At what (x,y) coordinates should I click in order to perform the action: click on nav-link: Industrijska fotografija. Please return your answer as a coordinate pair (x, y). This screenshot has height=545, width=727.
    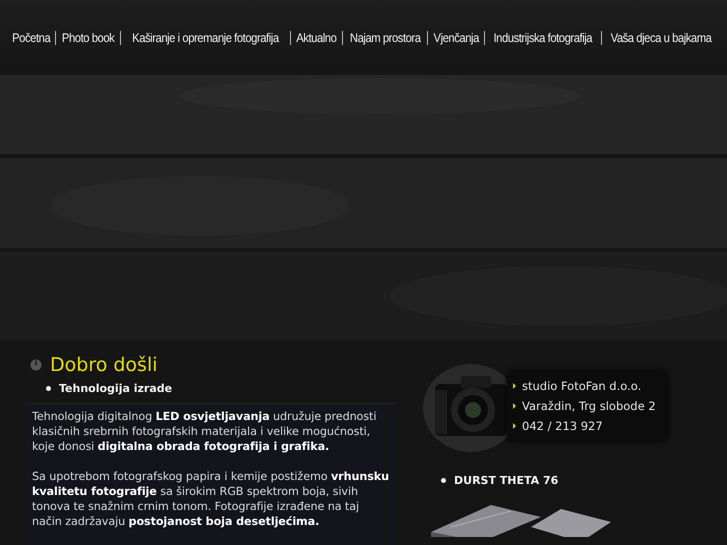
    Looking at the image, I should click on (543, 37).